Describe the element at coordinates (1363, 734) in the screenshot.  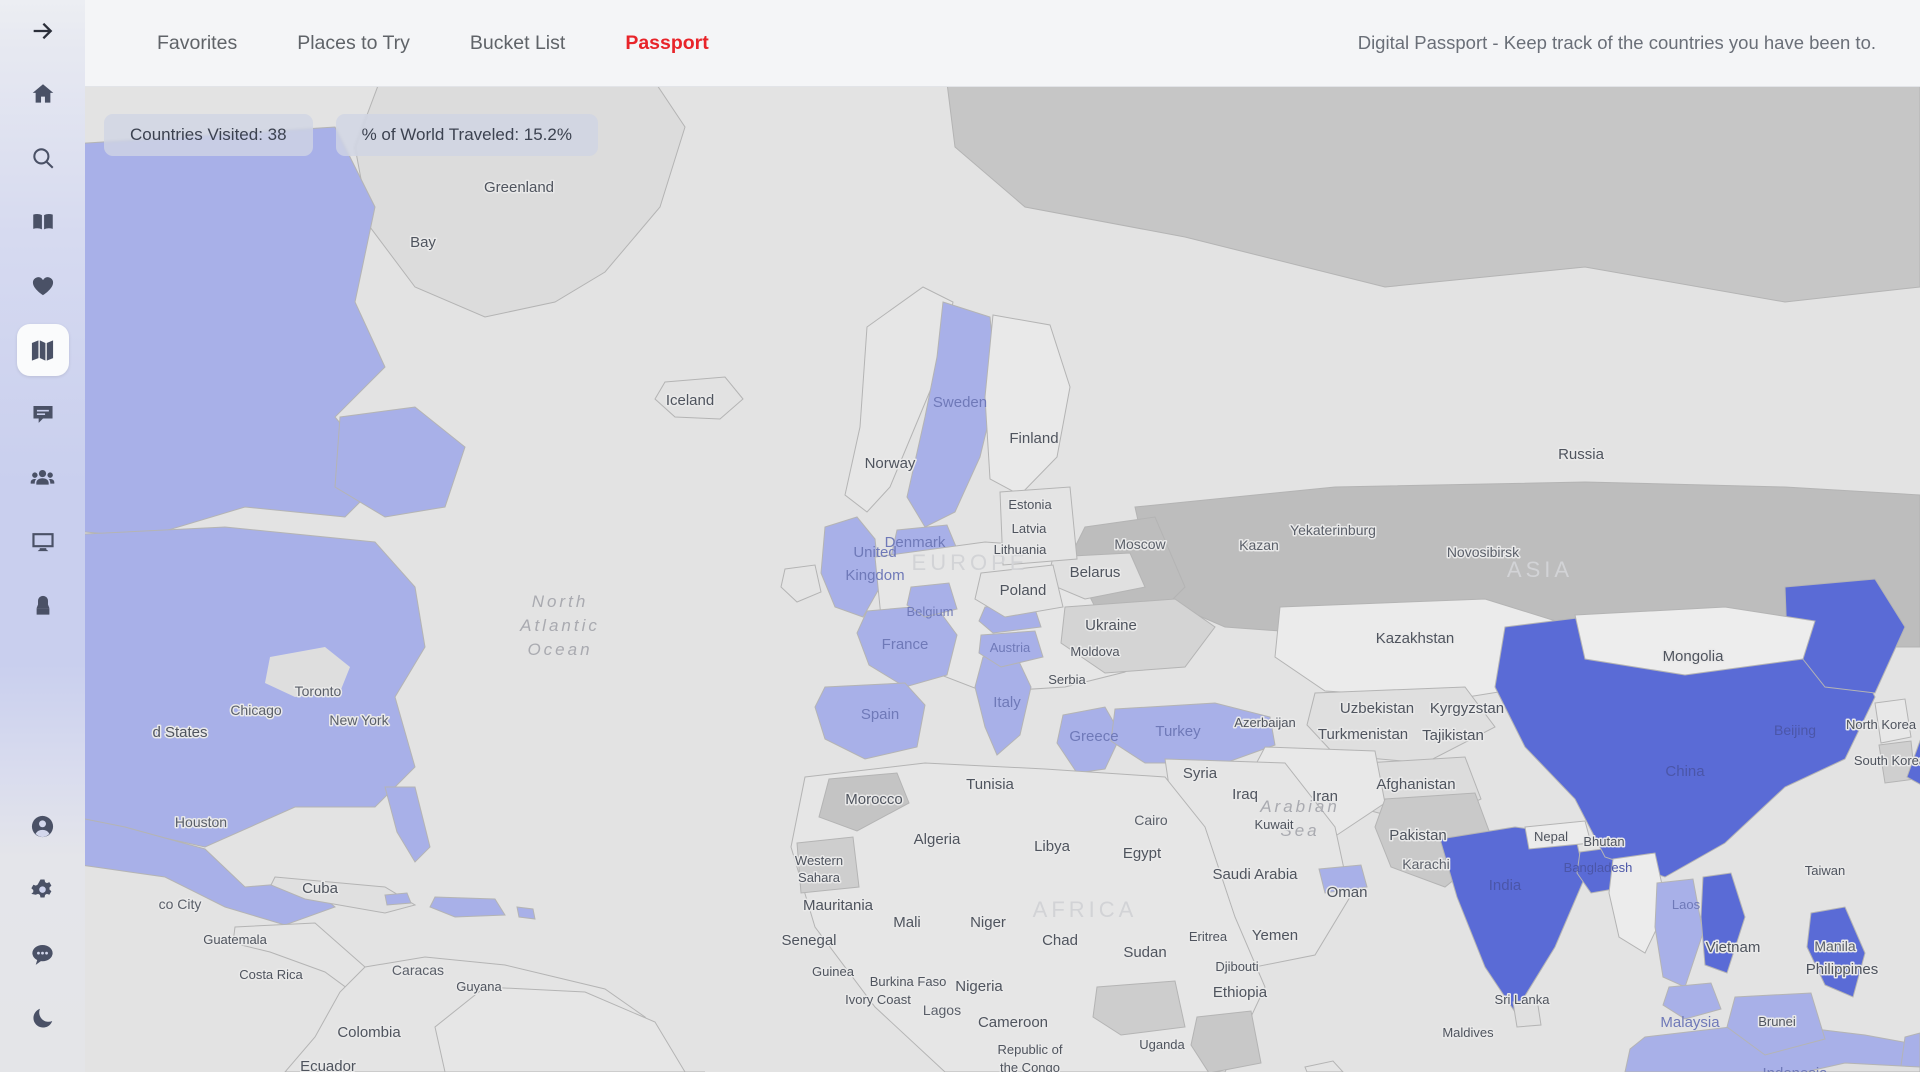
I see `map-label-turkmenistan: Turkmenistan` at that location.